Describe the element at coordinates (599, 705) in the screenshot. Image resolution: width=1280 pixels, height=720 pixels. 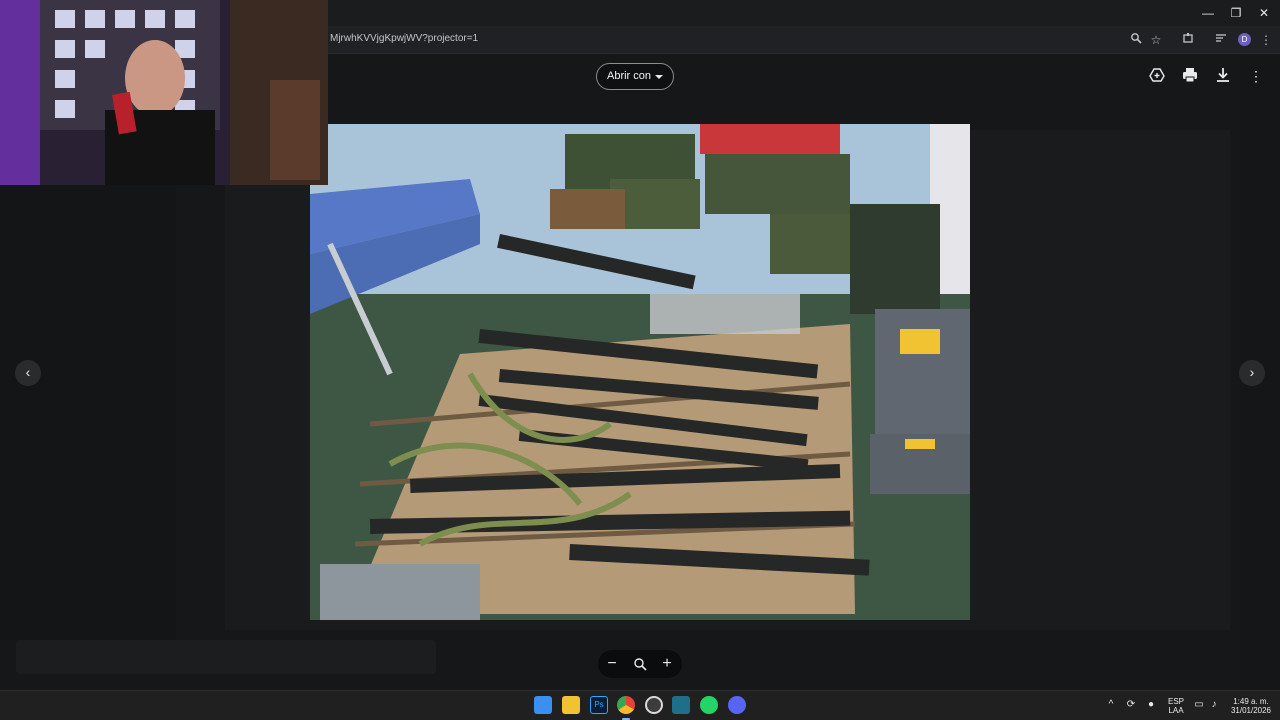
I see `photoshop-icon: Ps` at that location.